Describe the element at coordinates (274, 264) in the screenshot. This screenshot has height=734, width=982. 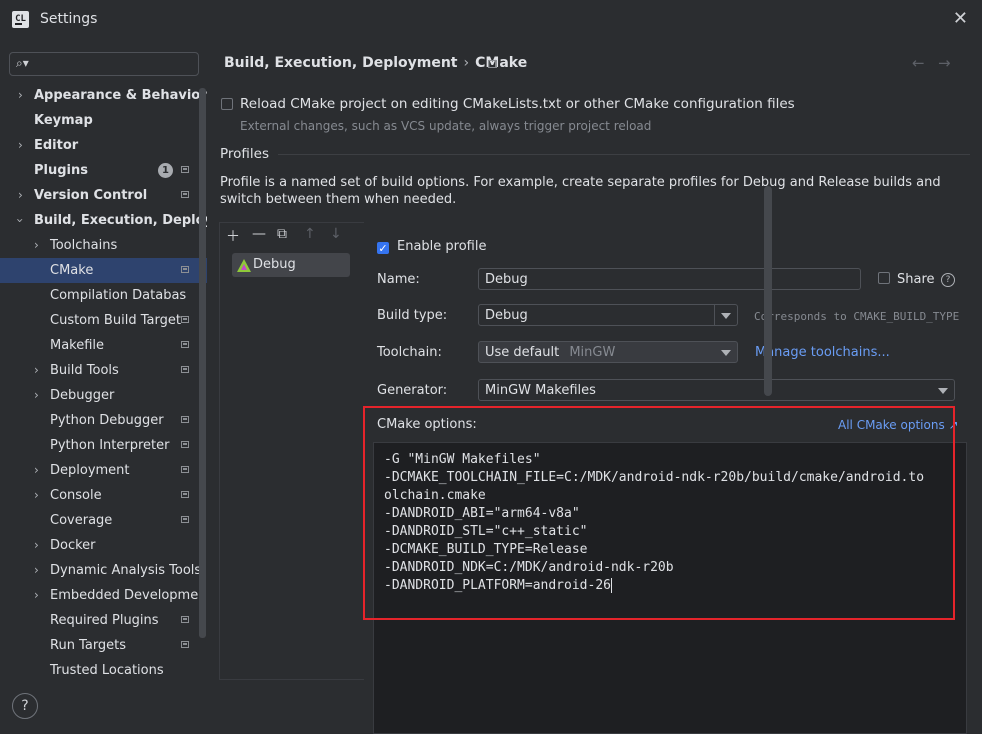
I see `profile-item-label: Debug` at that location.